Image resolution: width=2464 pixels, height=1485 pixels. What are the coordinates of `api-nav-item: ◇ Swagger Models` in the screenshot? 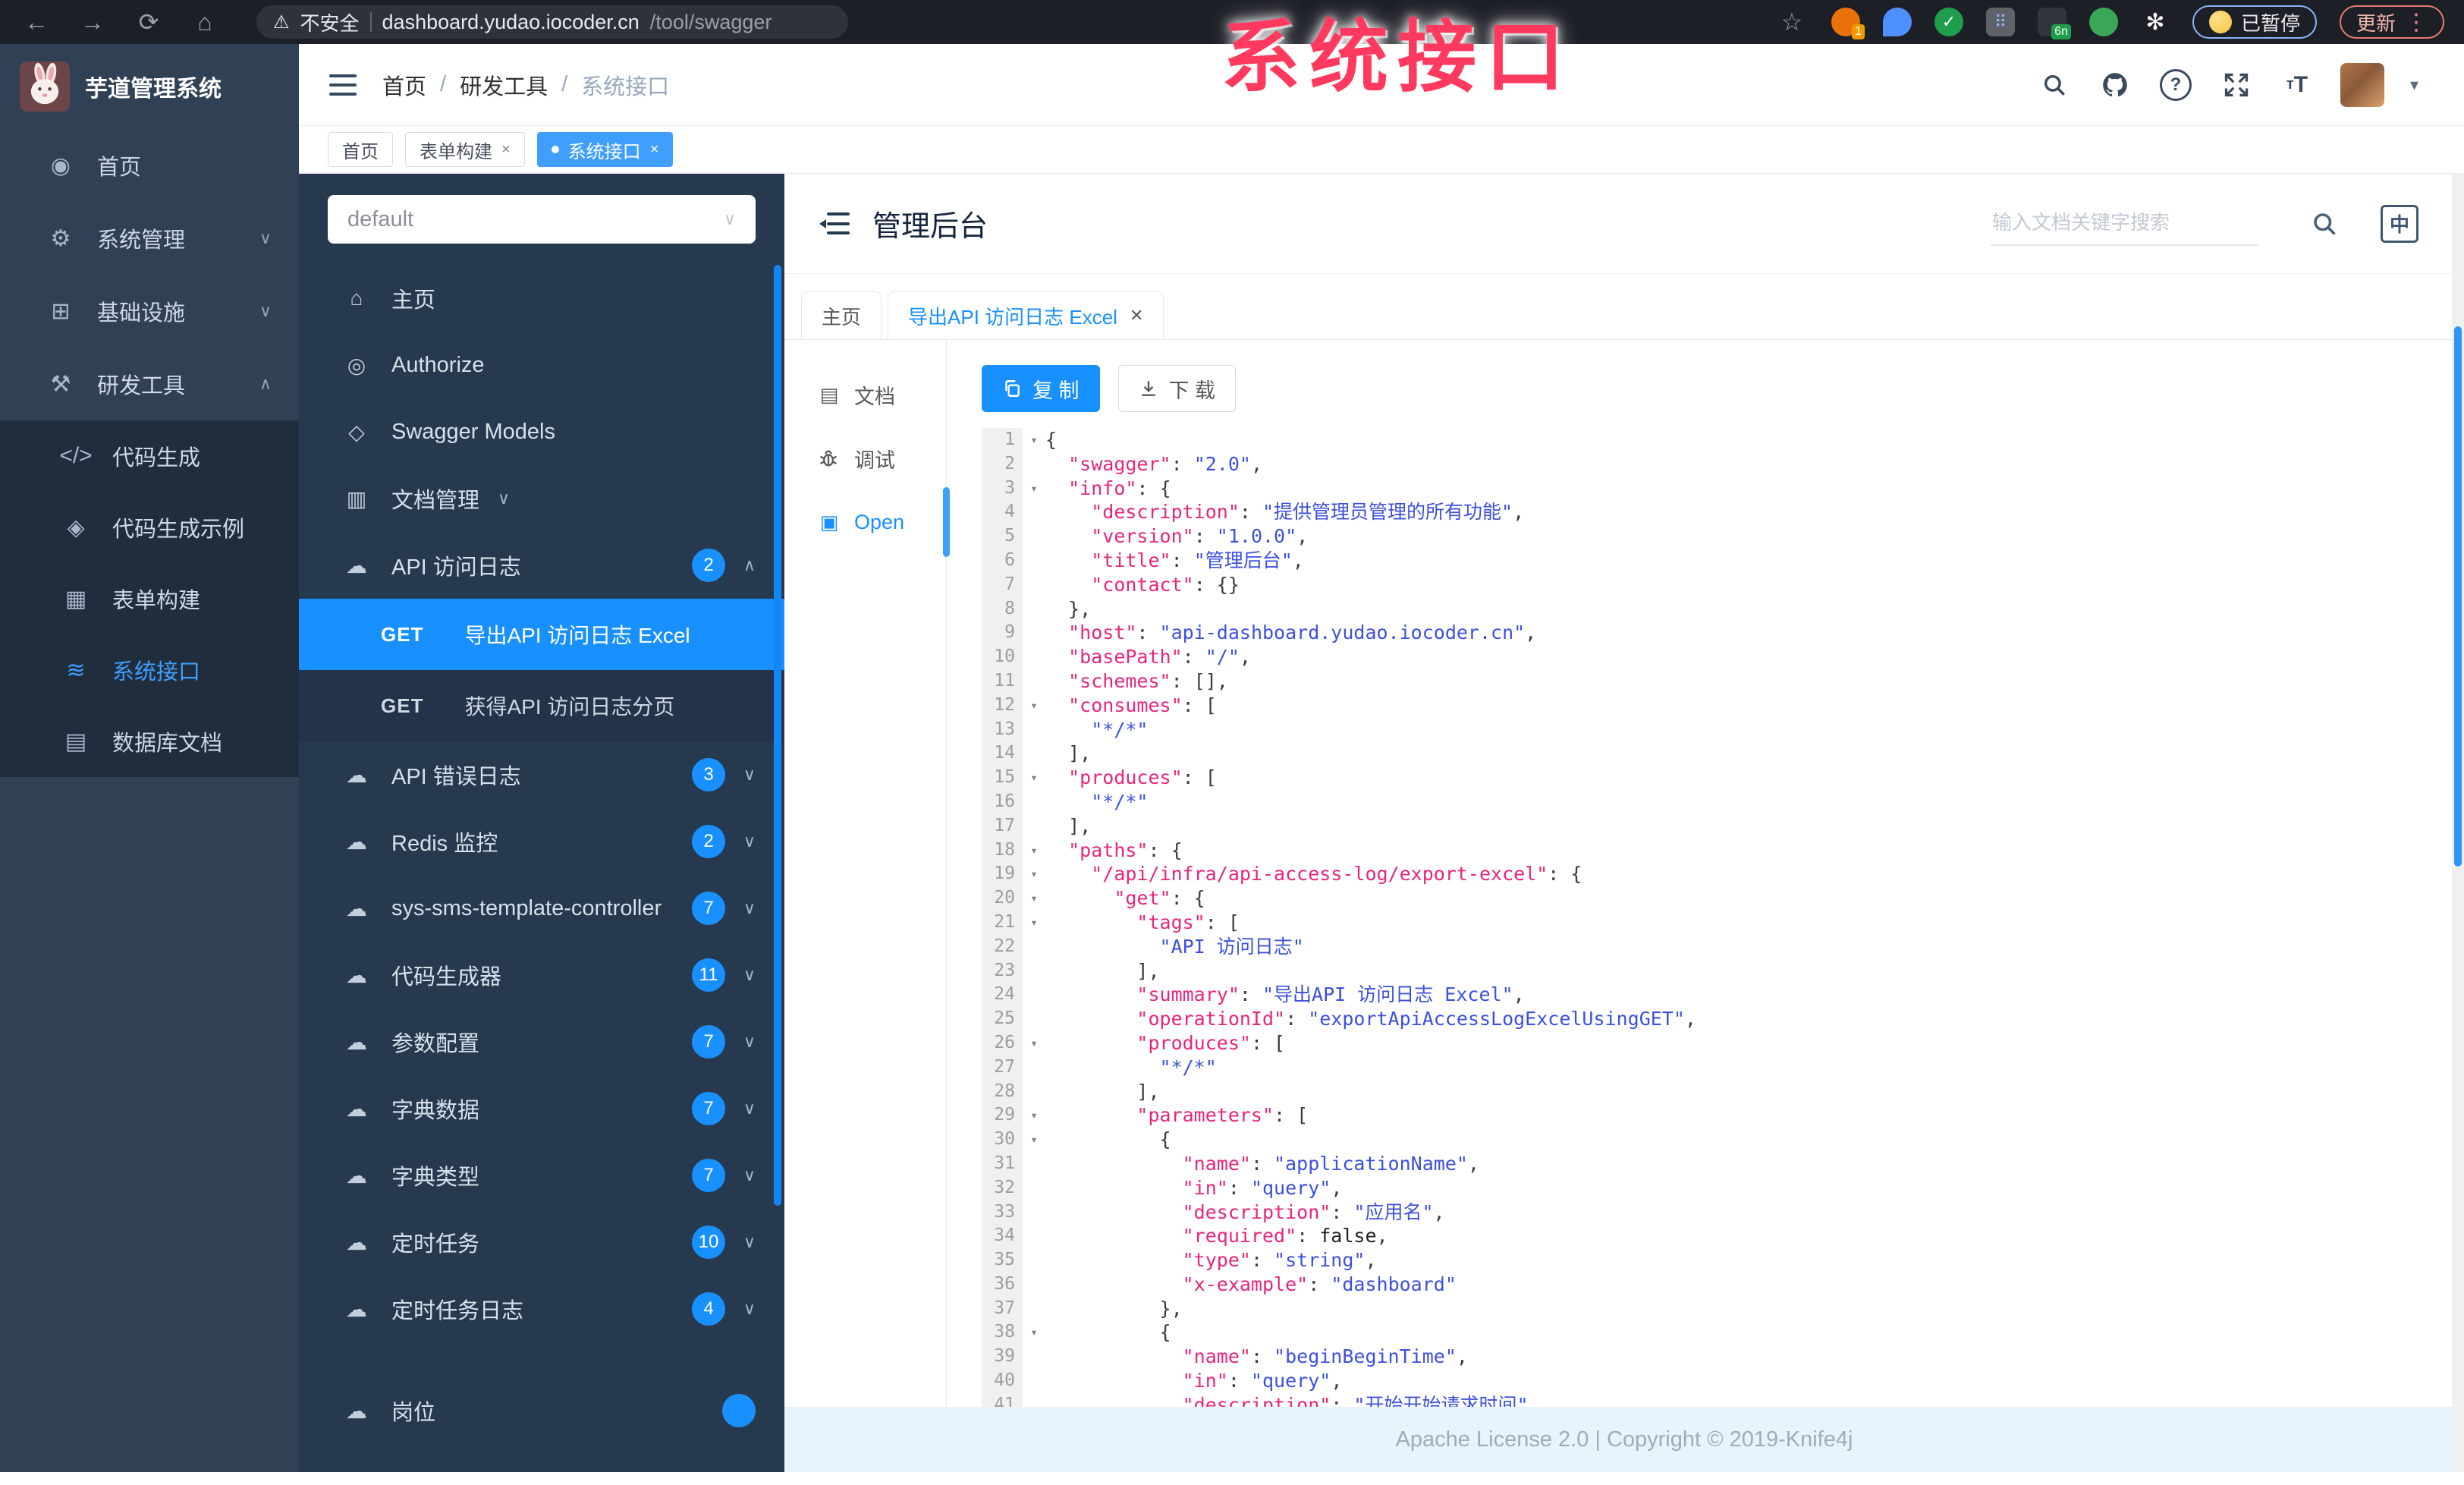 It's located at (541, 431).